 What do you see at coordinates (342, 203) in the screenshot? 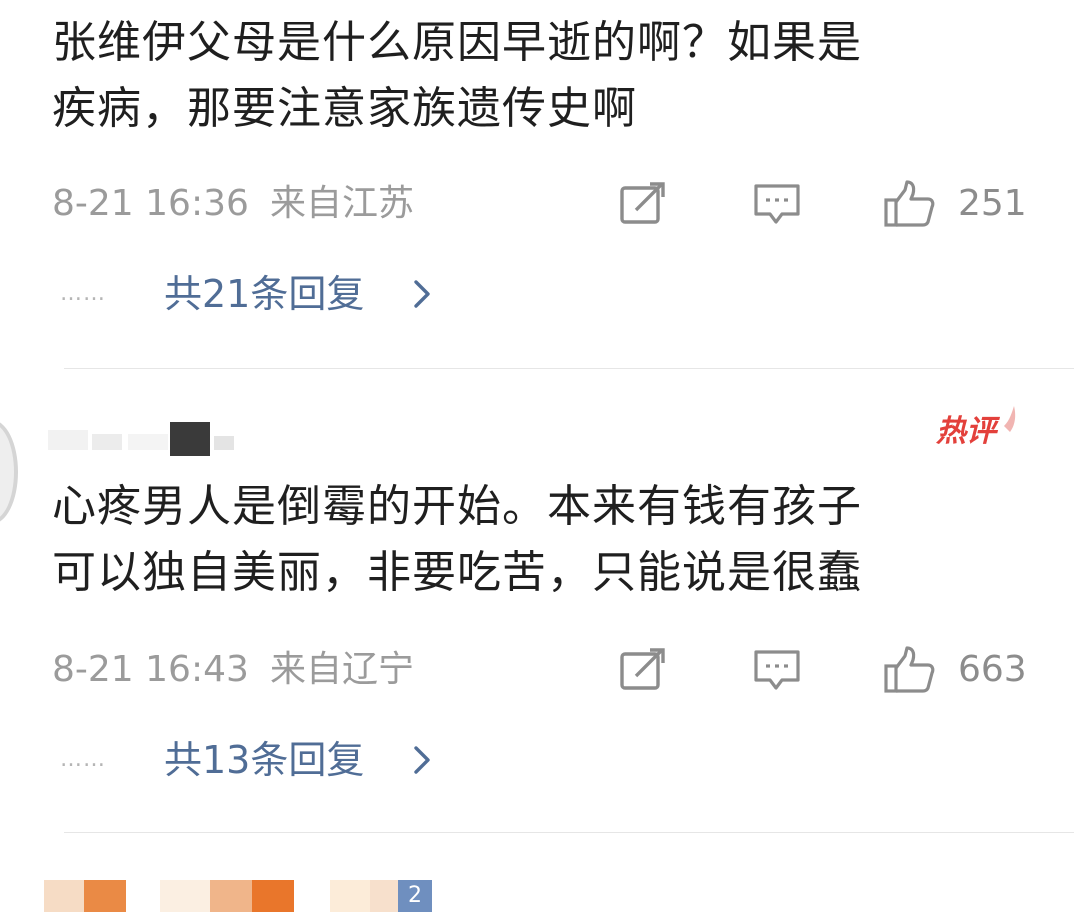
I see `comment-location: 来自江苏` at bounding box center [342, 203].